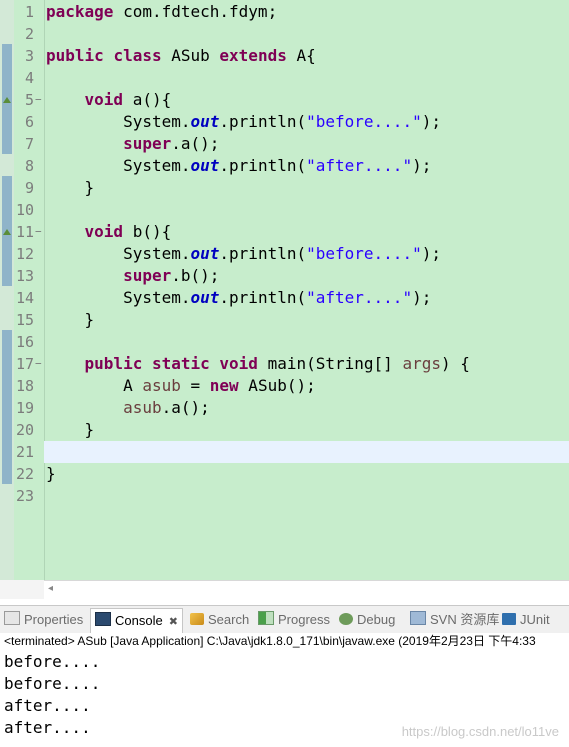 This screenshot has height=747, width=569. I want to click on tab-label: JUnit, so click(535, 619).